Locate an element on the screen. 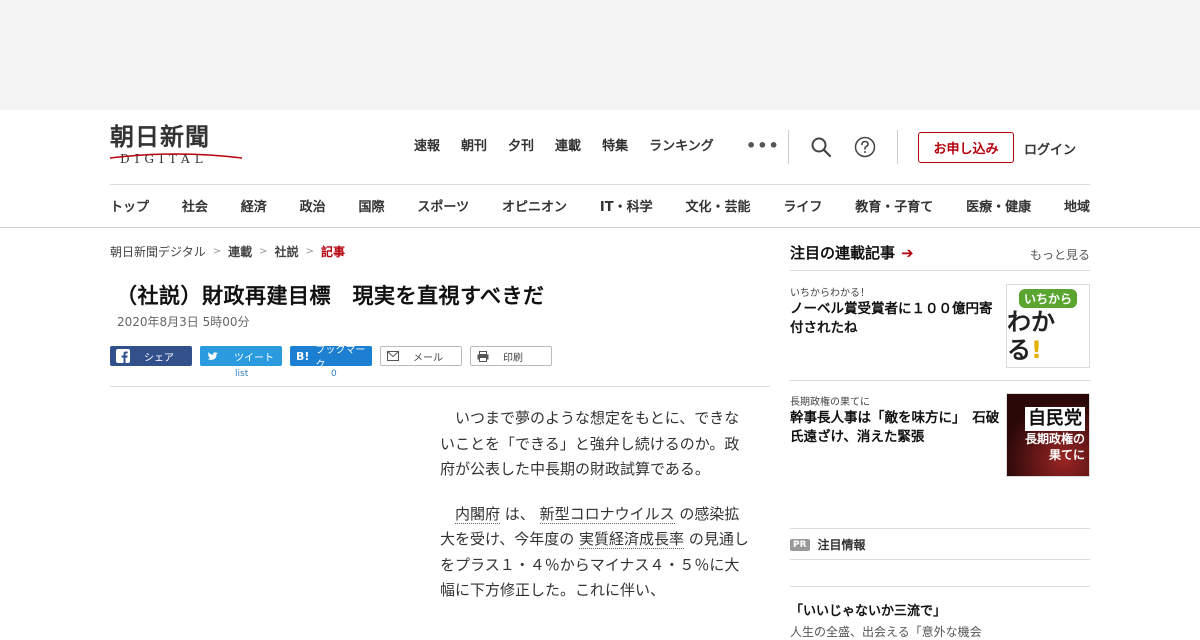  breadcrumb-home: 朝日新聞デジタル is located at coordinates (158, 251).